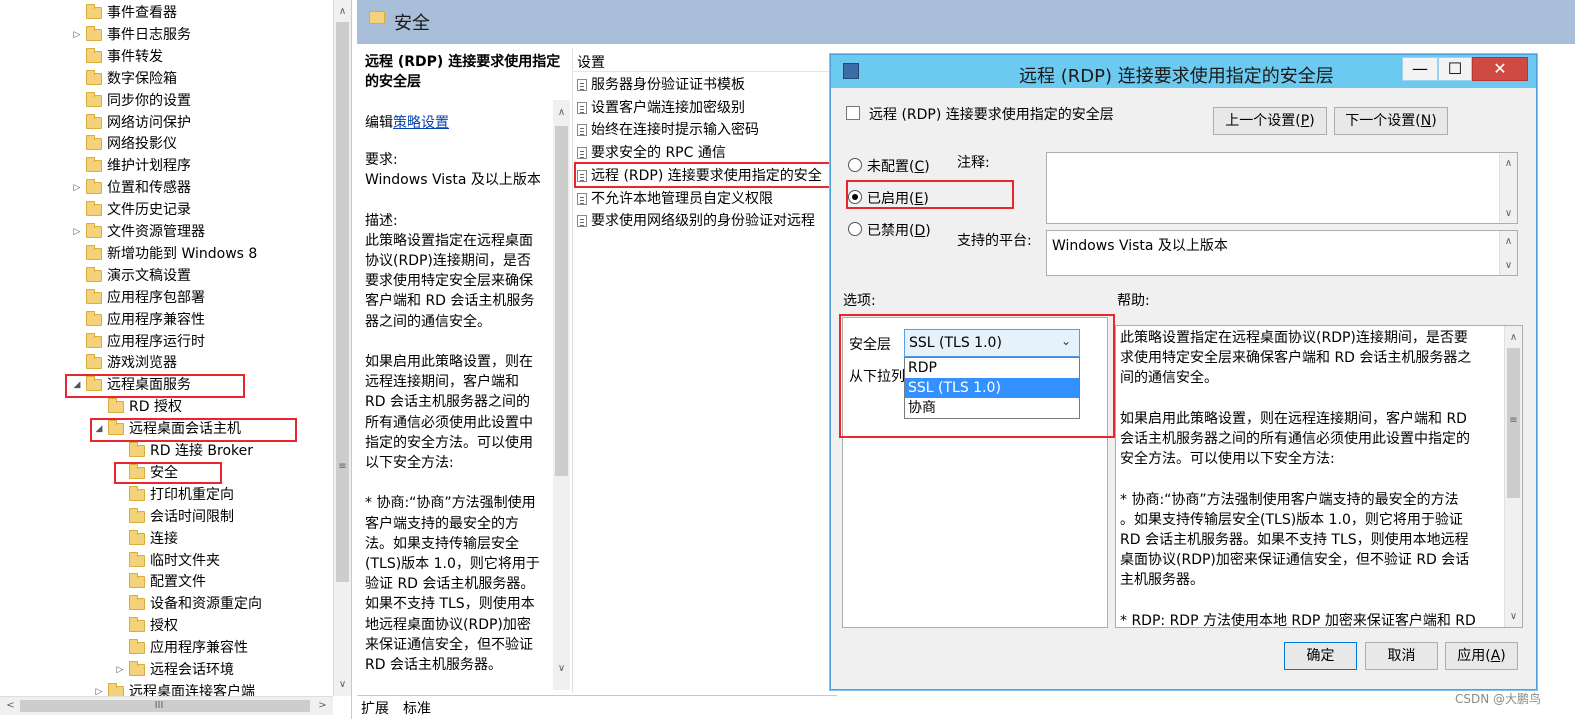  I want to click on radio-not-configured, so click(855, 165).